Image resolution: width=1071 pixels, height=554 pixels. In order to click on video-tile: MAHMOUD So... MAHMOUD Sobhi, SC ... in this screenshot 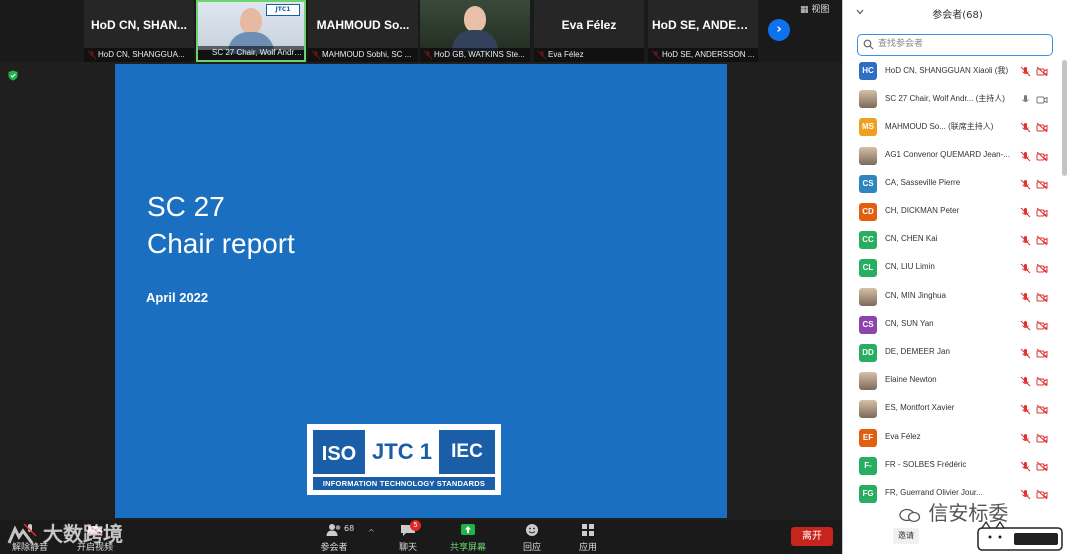, I will do `click(363, 31)`.